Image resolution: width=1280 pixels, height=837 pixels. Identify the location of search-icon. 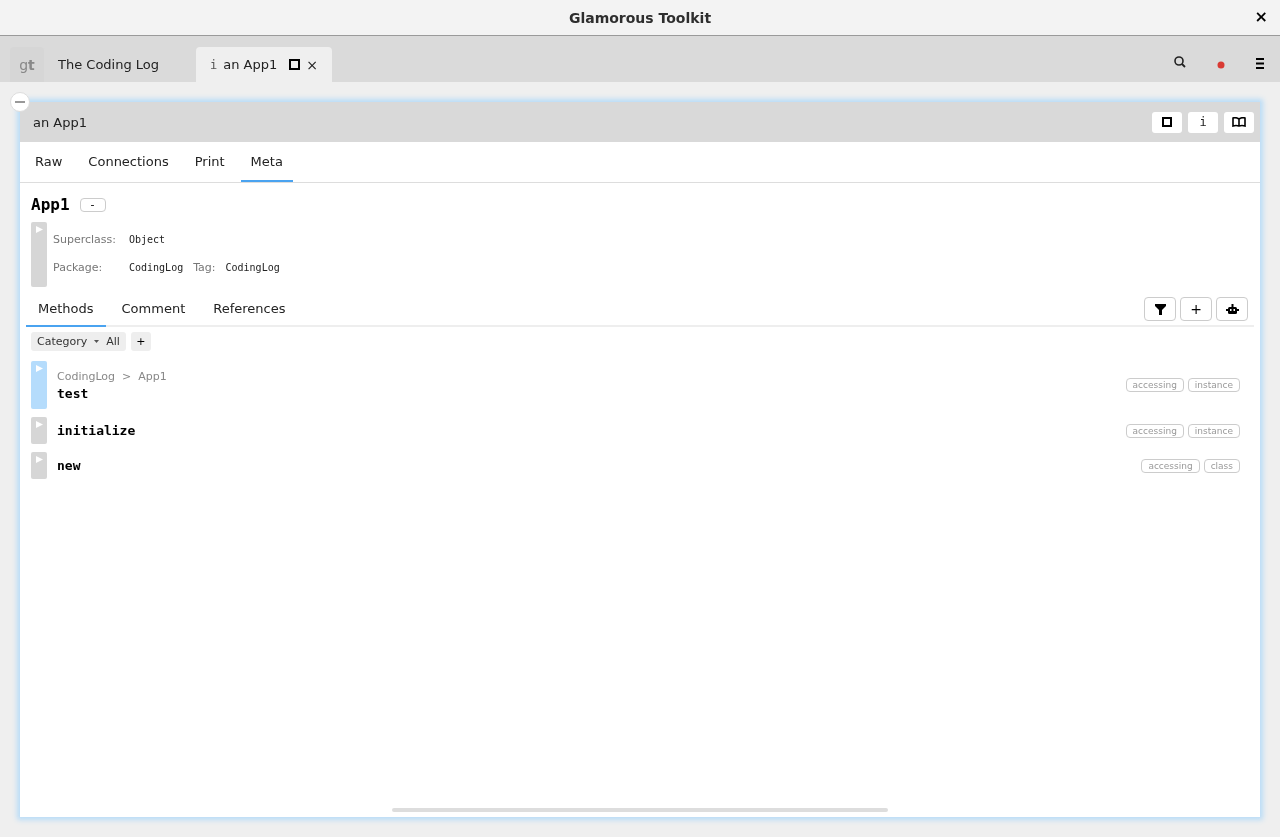
(1180, 62).